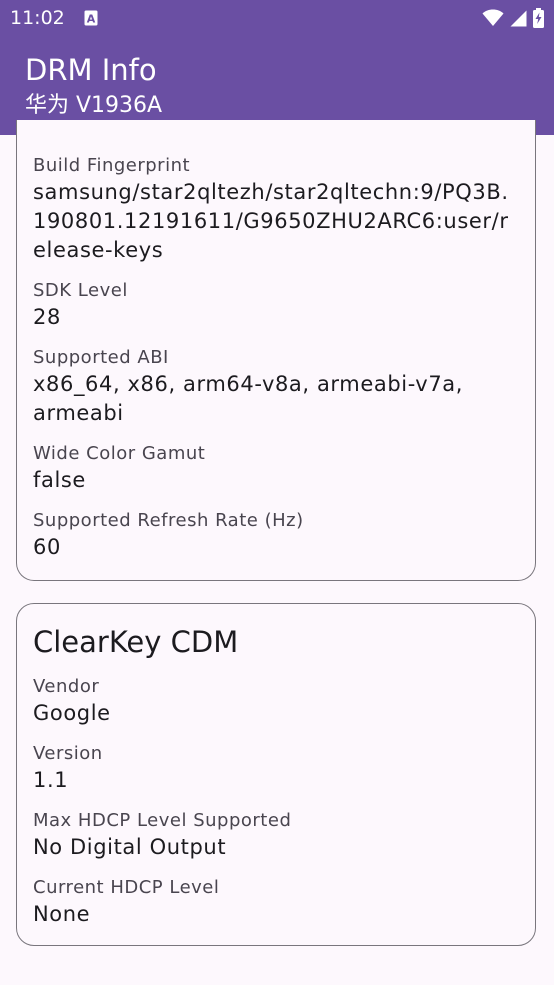 The image size is (554, 985). I want to click on app-title: DRM Info, so click(91, 70).